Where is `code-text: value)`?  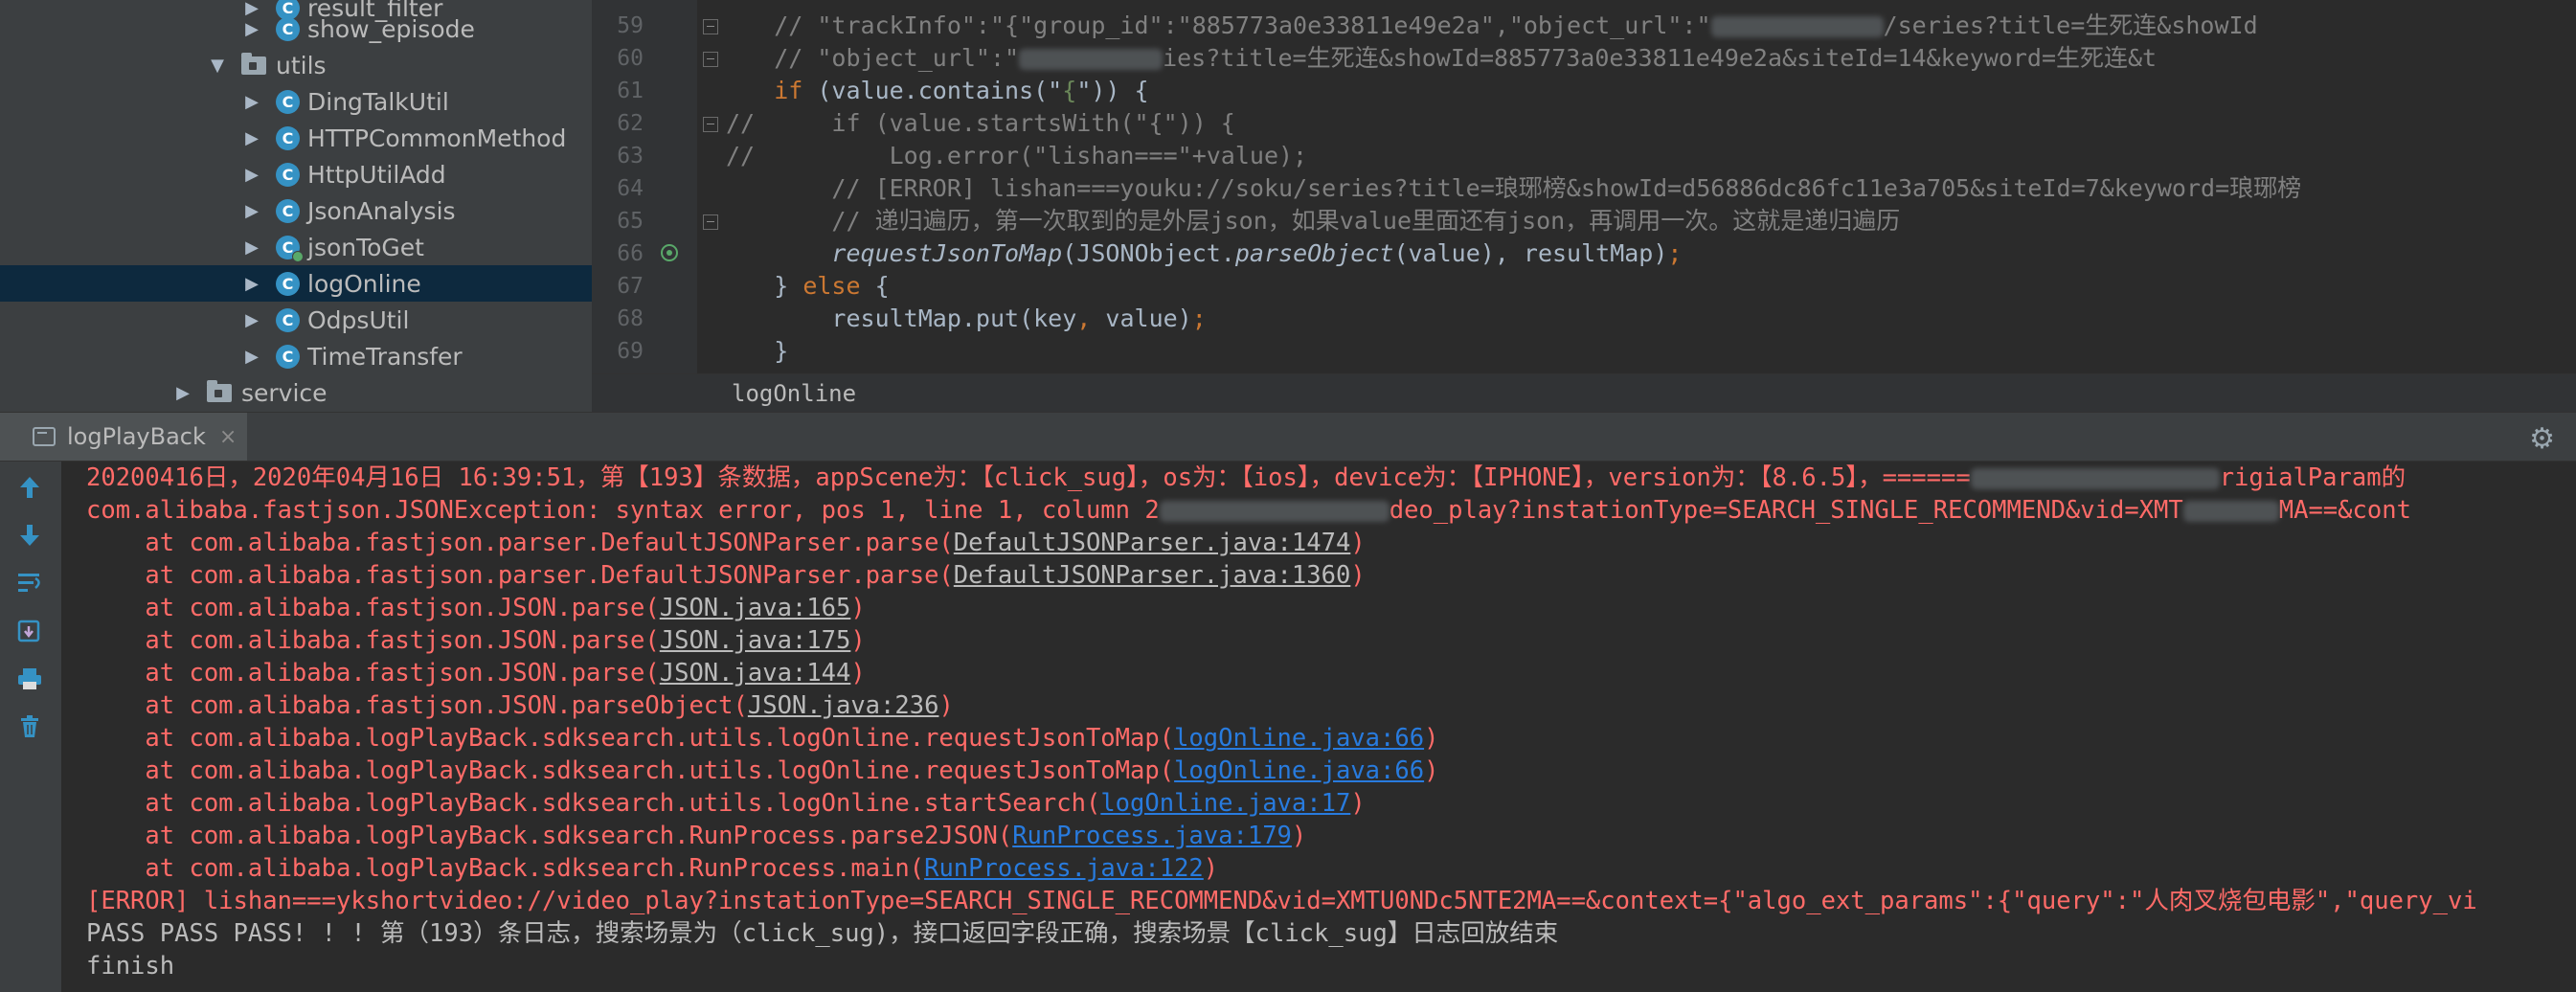
code-text: value) is located at coordinates (1141, 318).